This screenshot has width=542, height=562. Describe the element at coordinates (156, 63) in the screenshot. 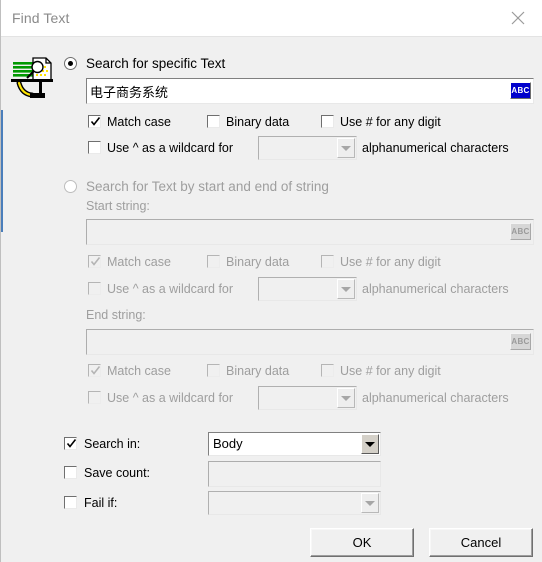

I see `radio-label-search-specific-text: Search for specific Text` at that location.